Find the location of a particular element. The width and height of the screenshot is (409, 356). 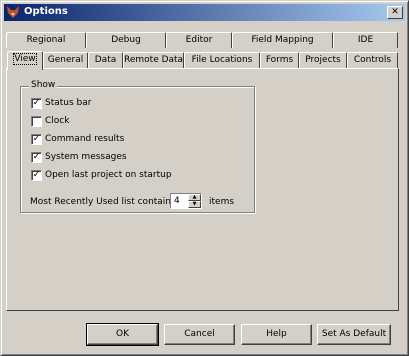

tab-general: General is located at coordinates (65, 60).